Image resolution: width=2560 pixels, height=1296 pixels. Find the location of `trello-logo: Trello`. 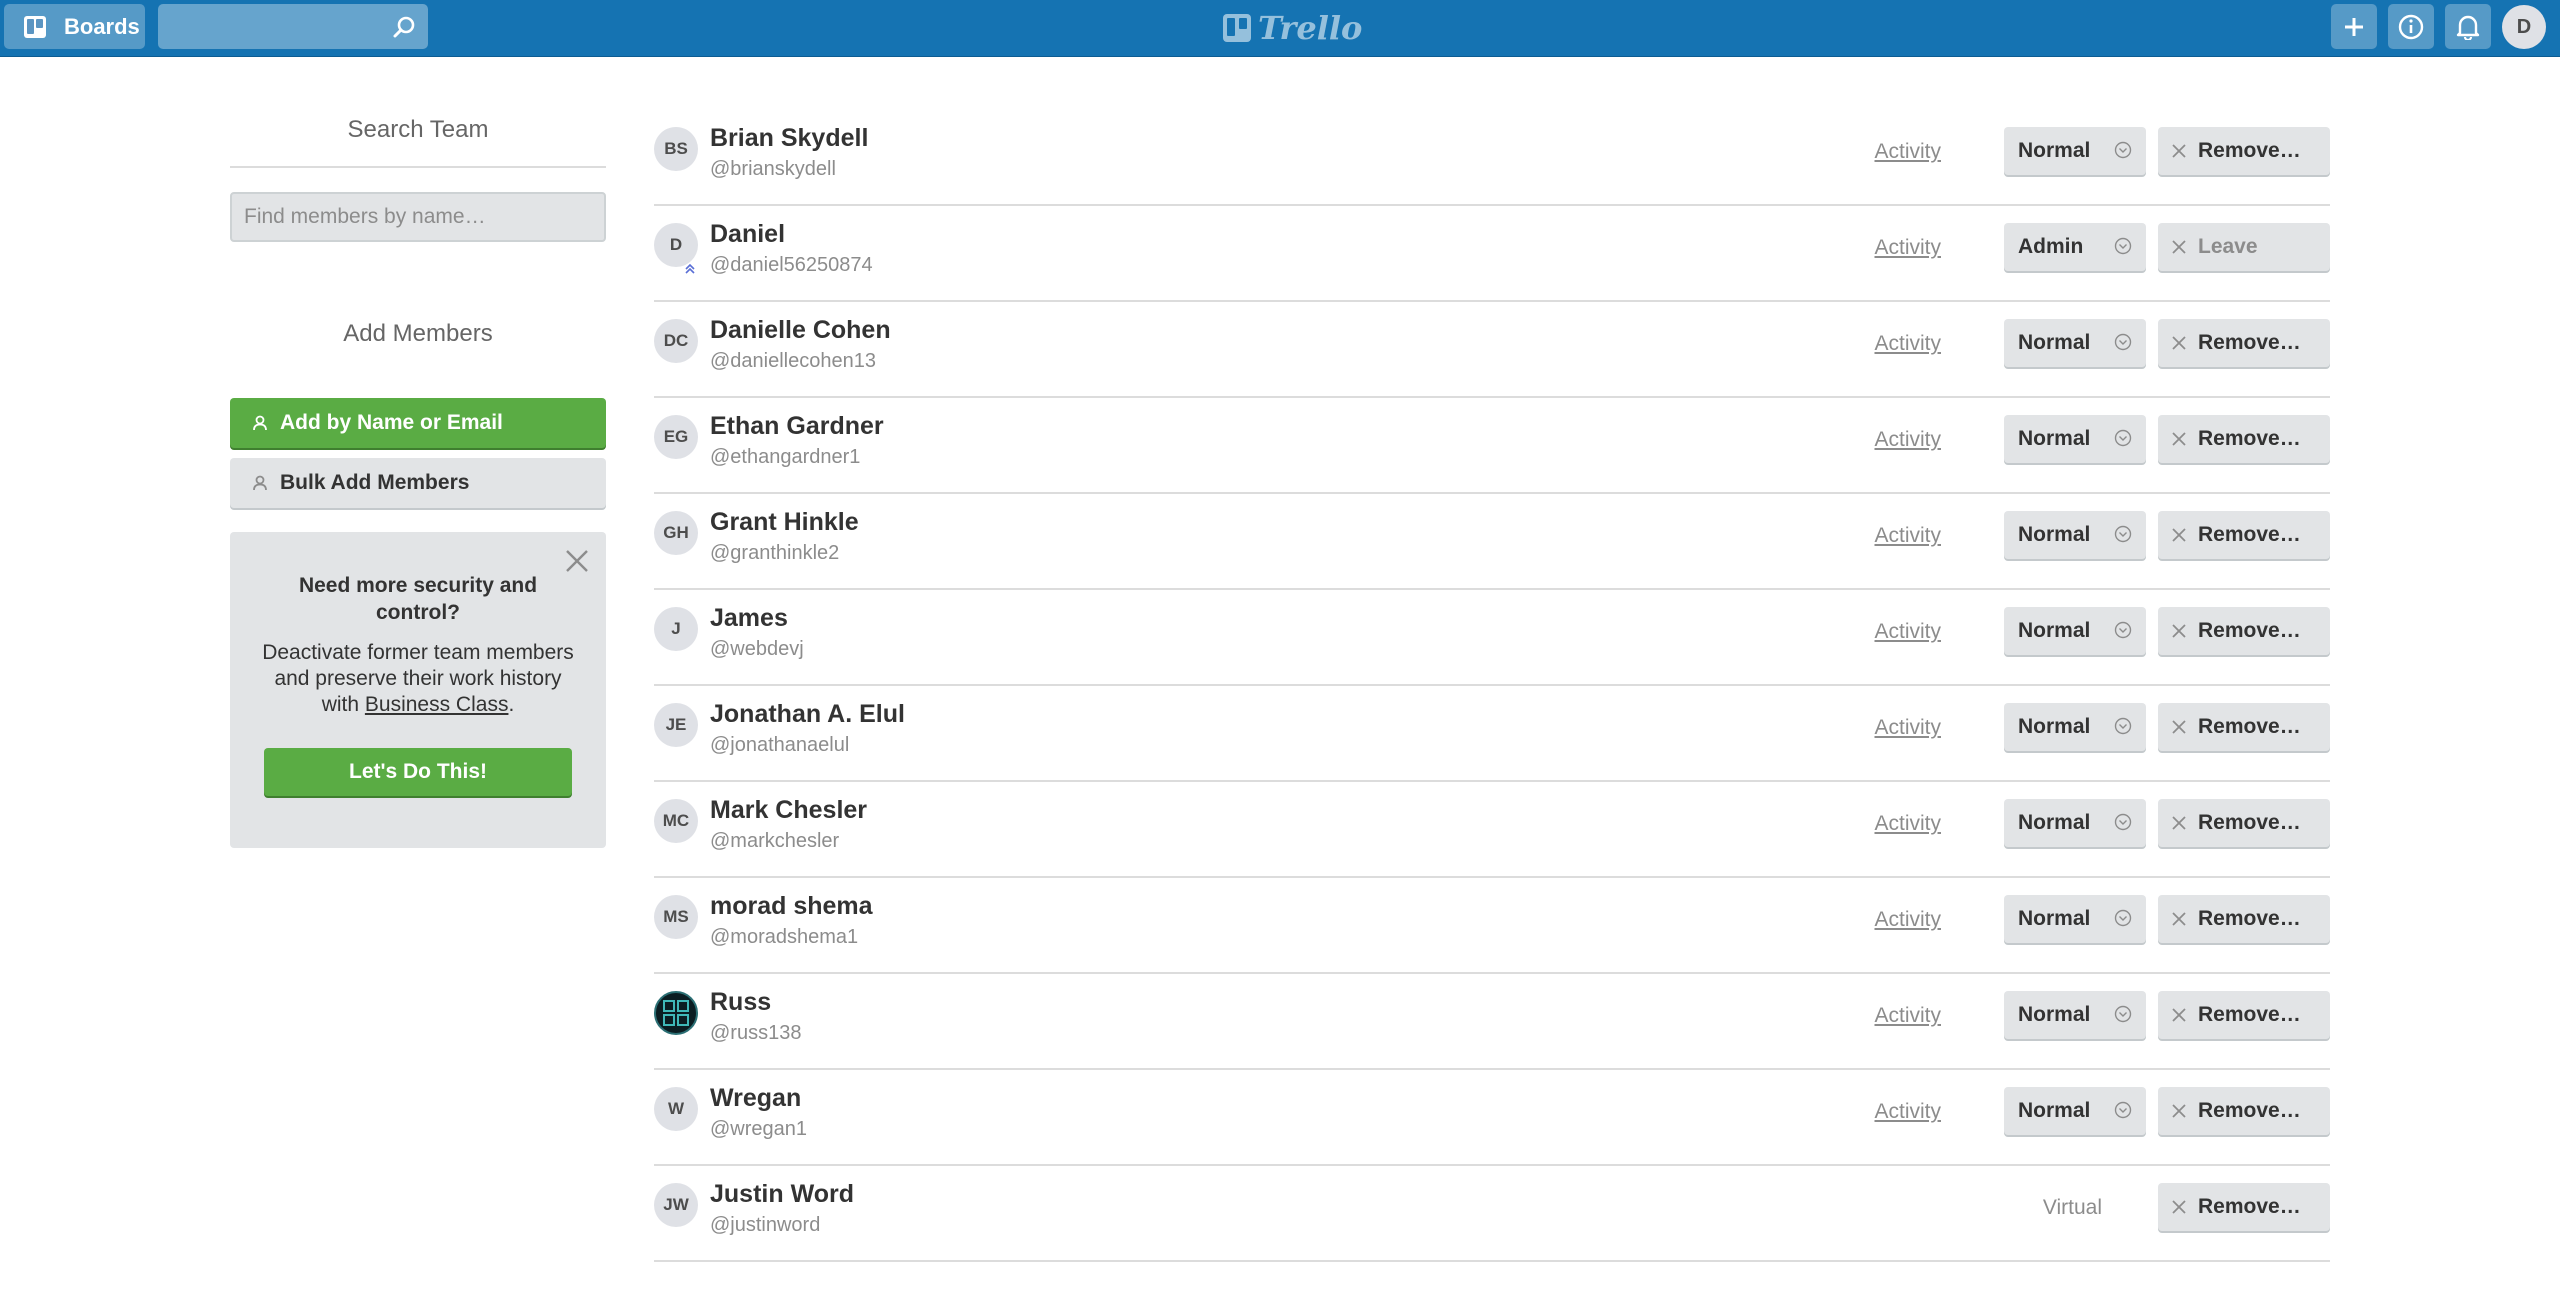

trello-logo: Trello is located at coordinates (1292, 28).